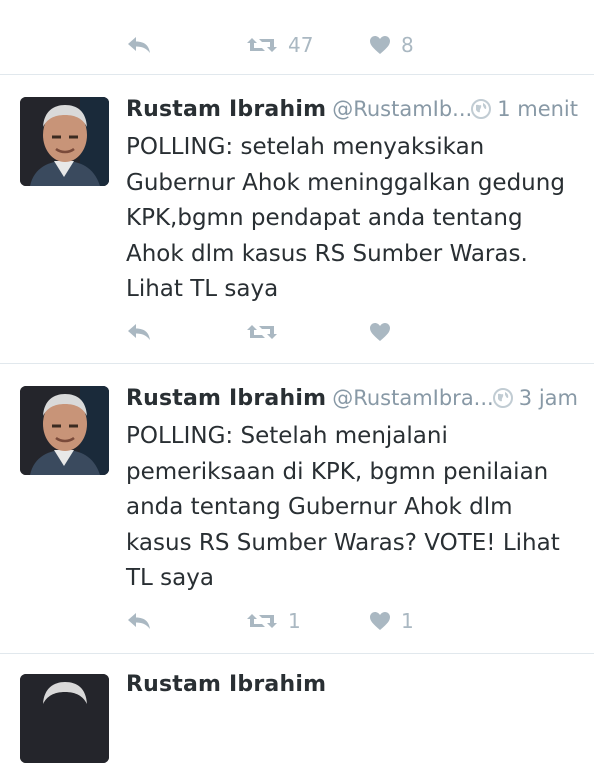 The width and height of the screenshot is (594, 763). Describe the element at coordinates (301, 45) in the screenshot. I see `retweet-count: 47` at that location.